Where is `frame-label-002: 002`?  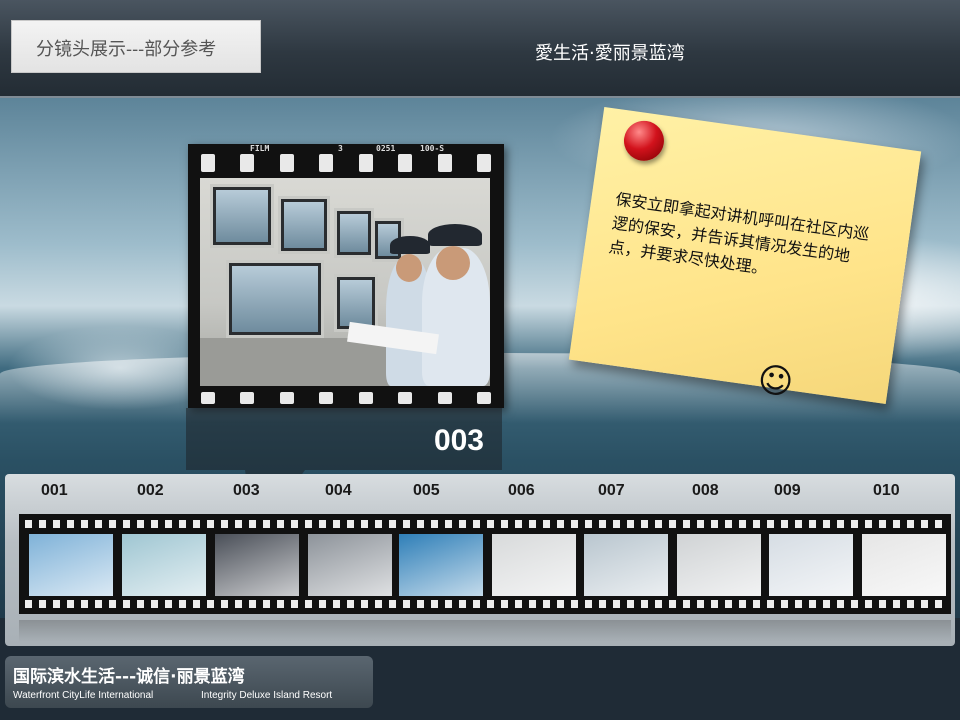
frame-label-002: 002 is located at coordinates (150, 491).